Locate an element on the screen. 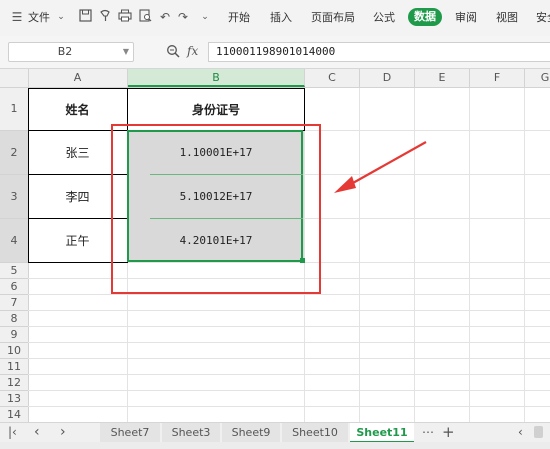 This screenshot has height=449, width=550. status-bar is located at coordinates (275, 445).